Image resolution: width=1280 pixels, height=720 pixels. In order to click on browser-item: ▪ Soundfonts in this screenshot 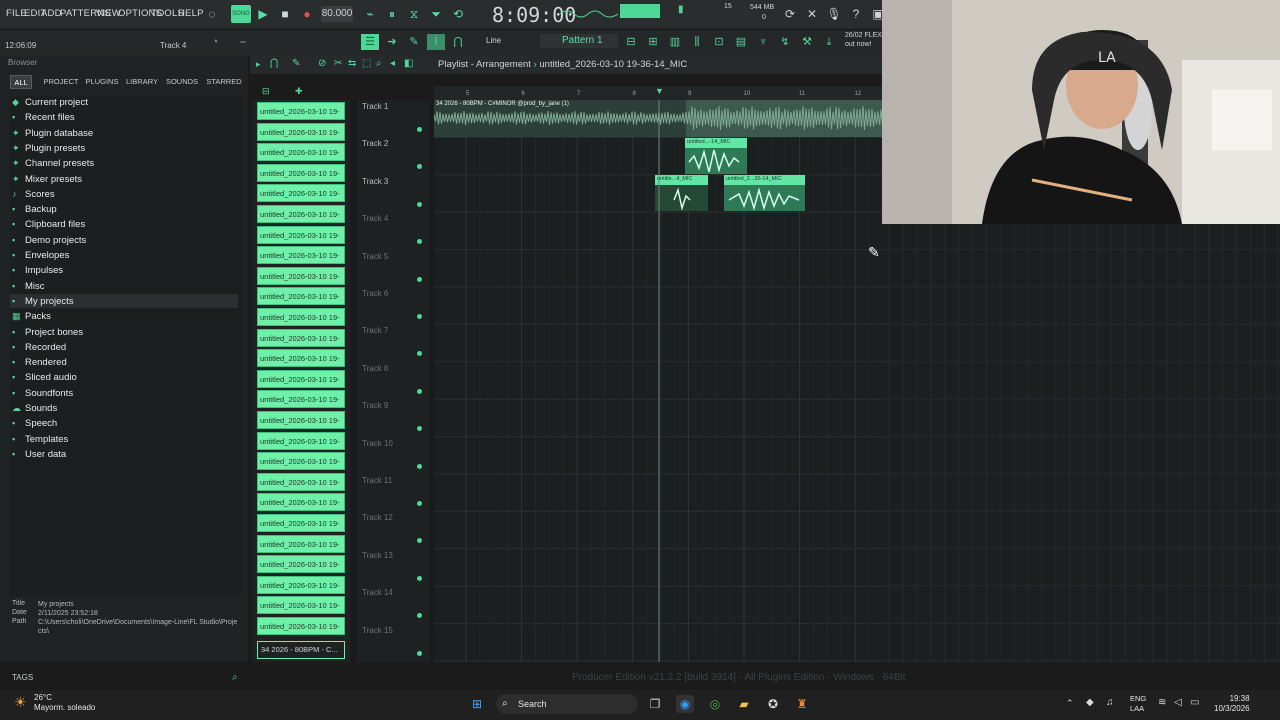, I will do `click(42, 393)`.